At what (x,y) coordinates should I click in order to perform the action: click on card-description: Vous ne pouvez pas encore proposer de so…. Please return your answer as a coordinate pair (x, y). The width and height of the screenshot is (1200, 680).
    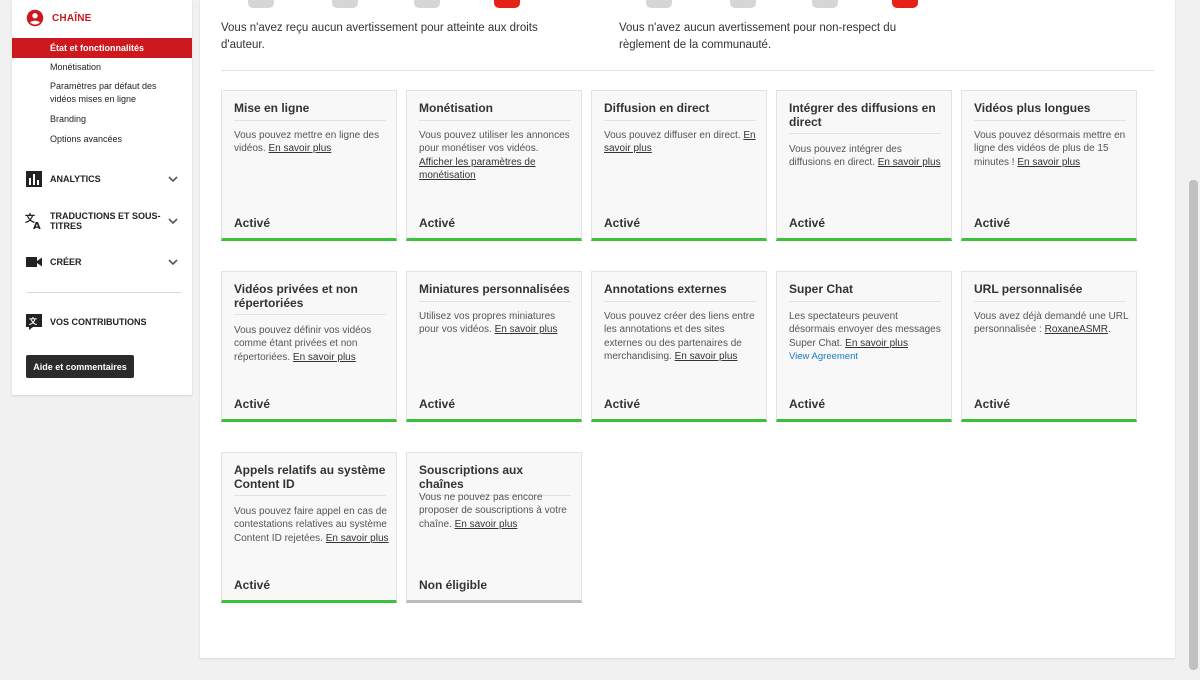
    Looking at the image, I should click on (496, 511).